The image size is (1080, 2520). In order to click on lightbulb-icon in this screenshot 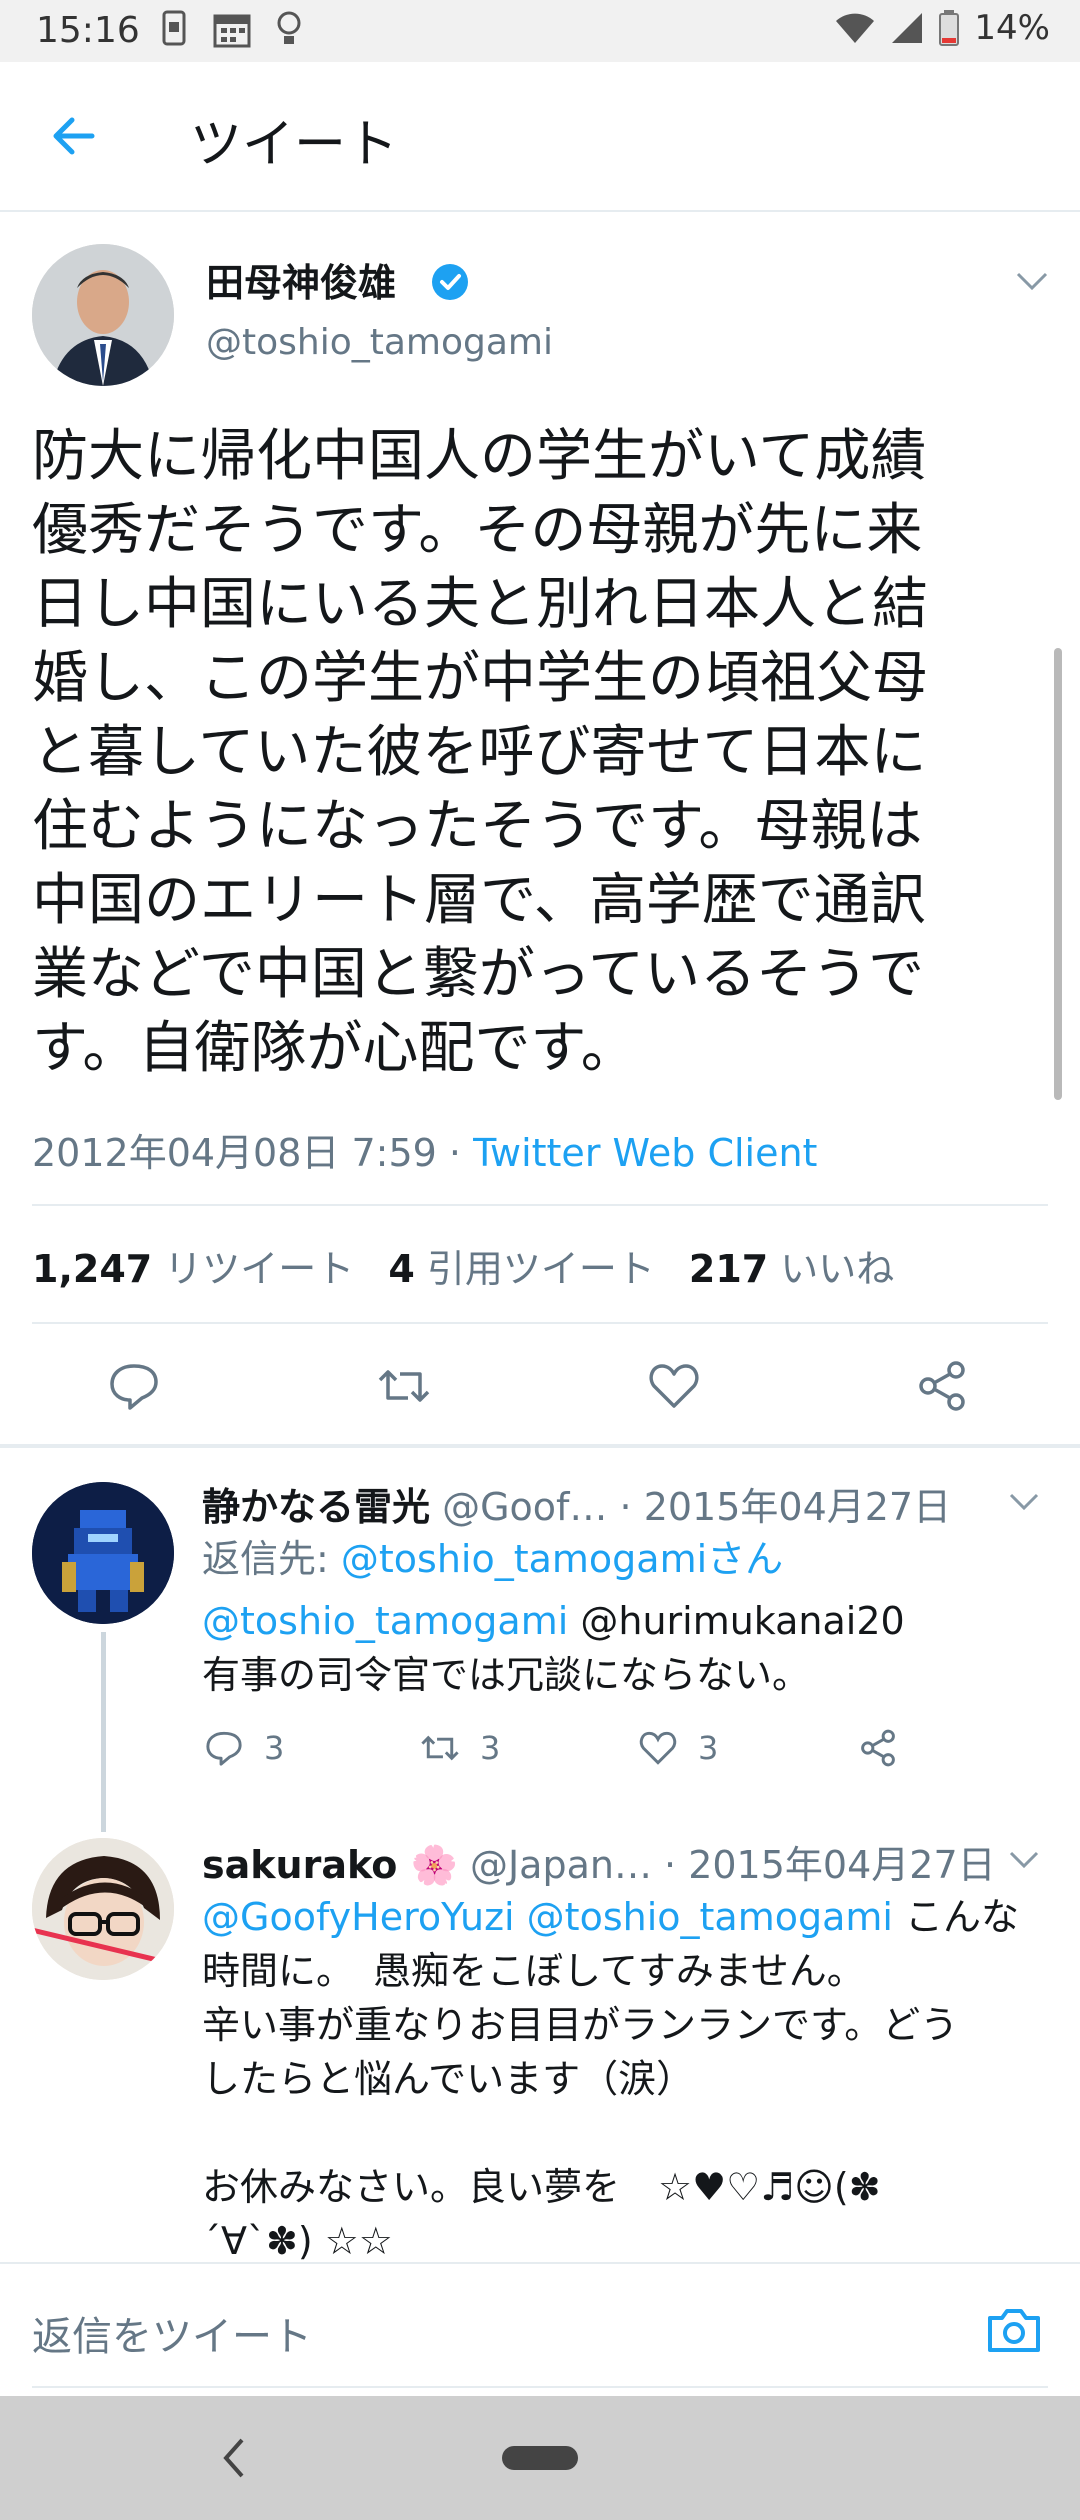, I will do `click(289, 29)`.